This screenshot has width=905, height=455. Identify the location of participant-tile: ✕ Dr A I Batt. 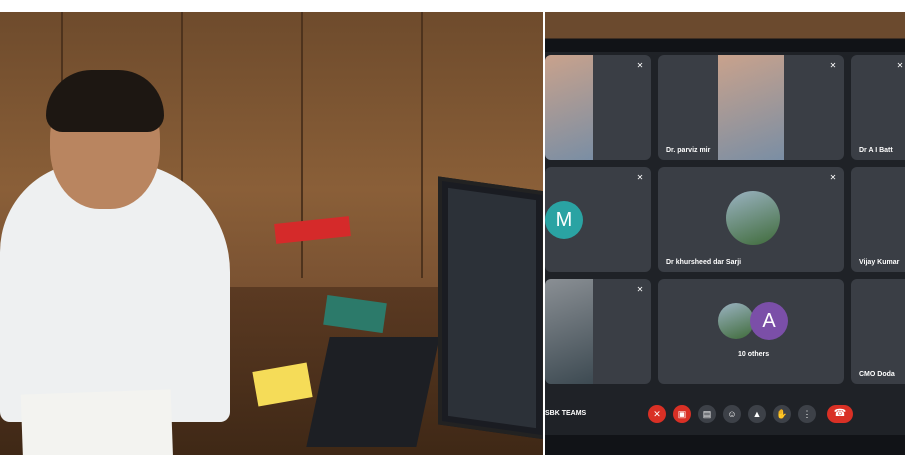
(878, 107).